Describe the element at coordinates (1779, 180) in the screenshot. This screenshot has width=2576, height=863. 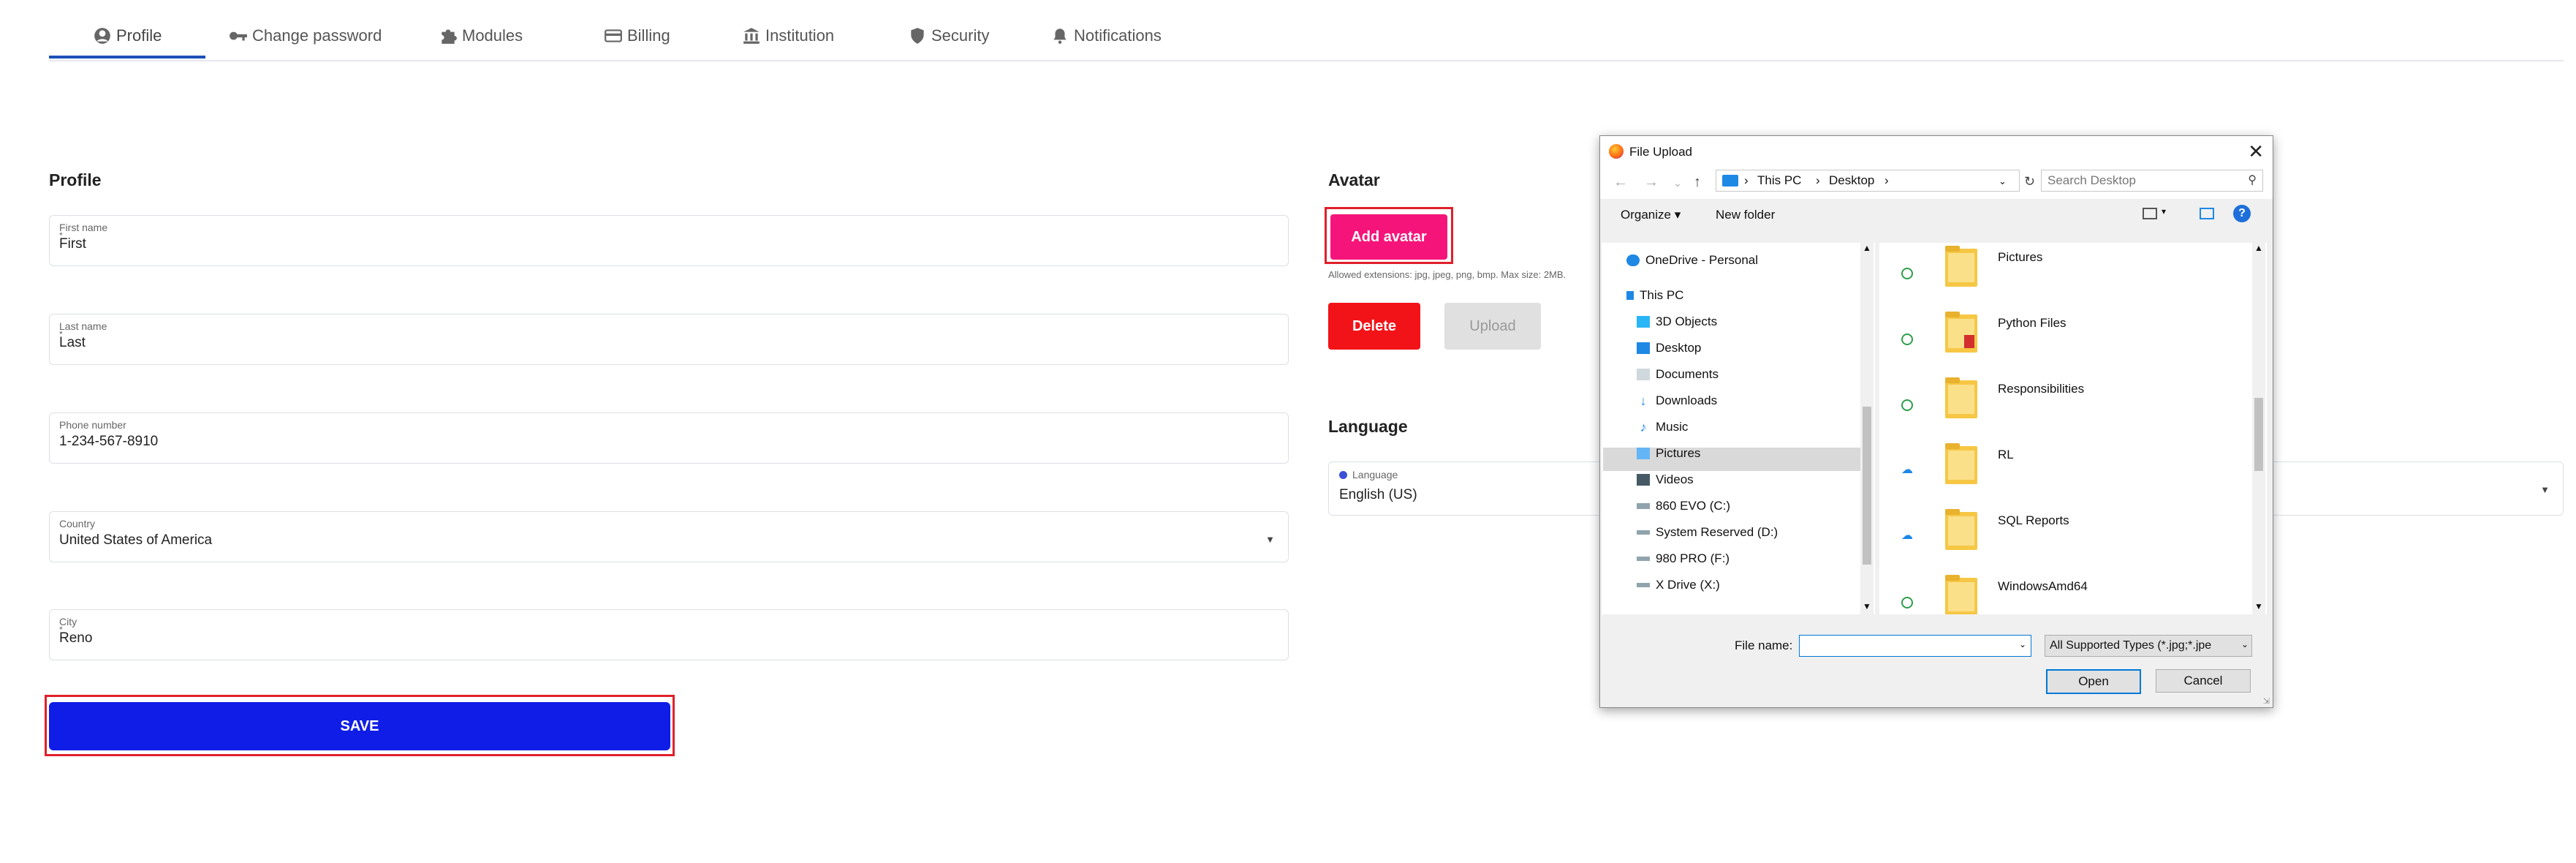
I see `breadcrumb-this-pc: This PC` at that location.